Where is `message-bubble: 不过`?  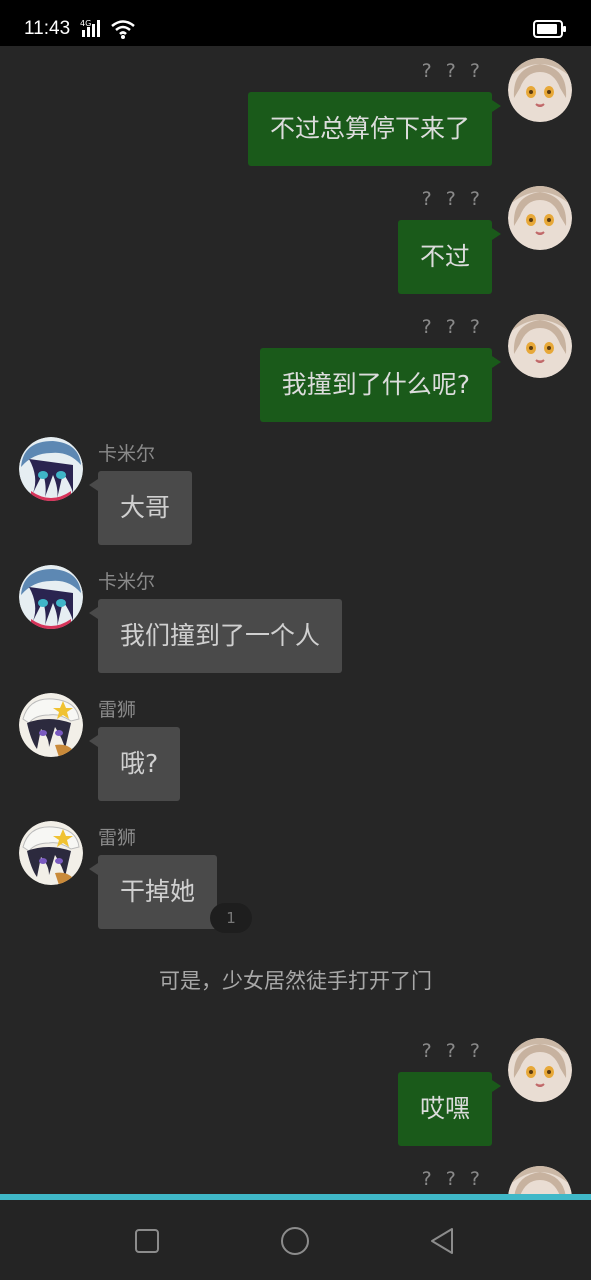 message-bubble: 不过 is located at coordinates (449, 257).